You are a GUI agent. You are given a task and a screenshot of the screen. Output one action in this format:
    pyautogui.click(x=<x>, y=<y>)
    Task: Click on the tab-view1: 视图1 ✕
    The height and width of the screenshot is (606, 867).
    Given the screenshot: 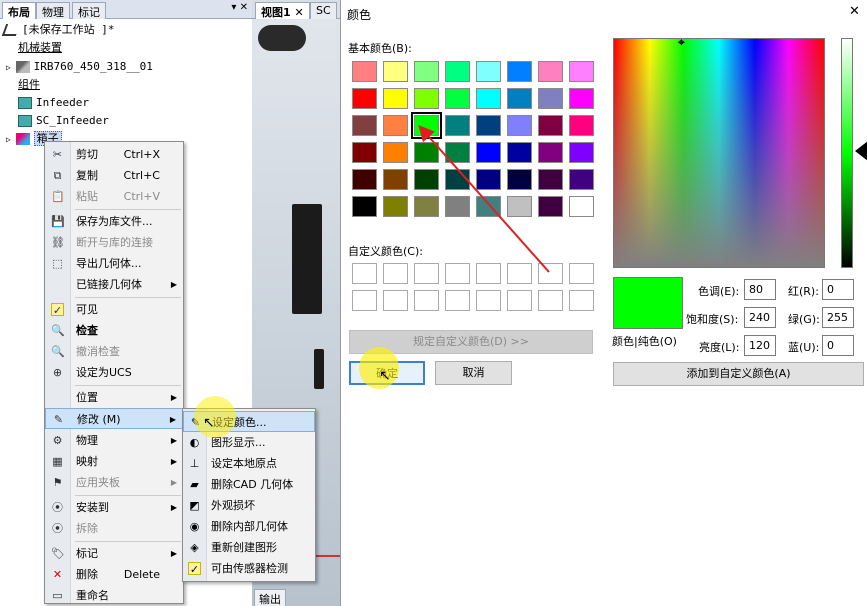 What is the action you would take?
    pyautogui.click(x=282, y=10)
    